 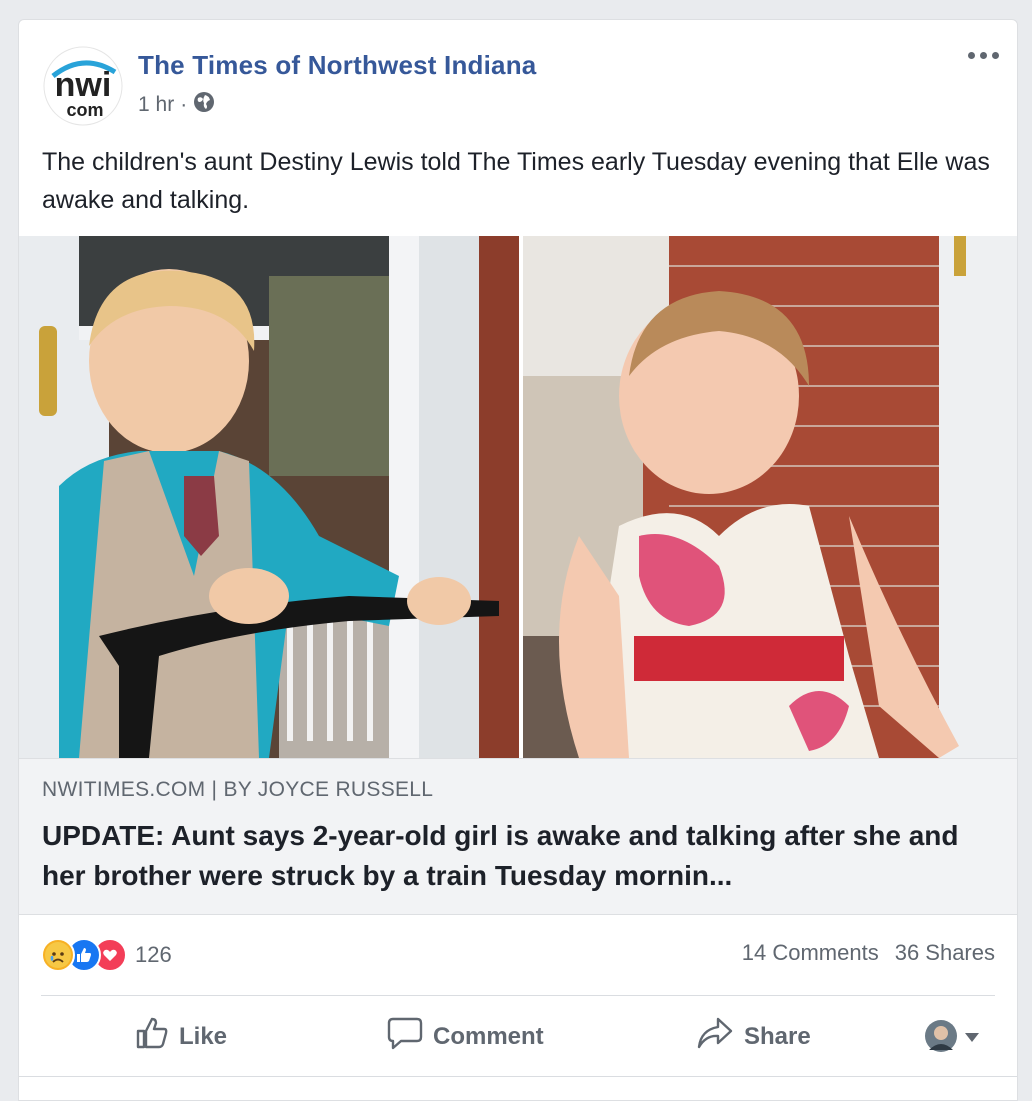 What do you see at coordinates (518, 995) in the screenshot?
I see `divider` at bounding box center [518, 995].